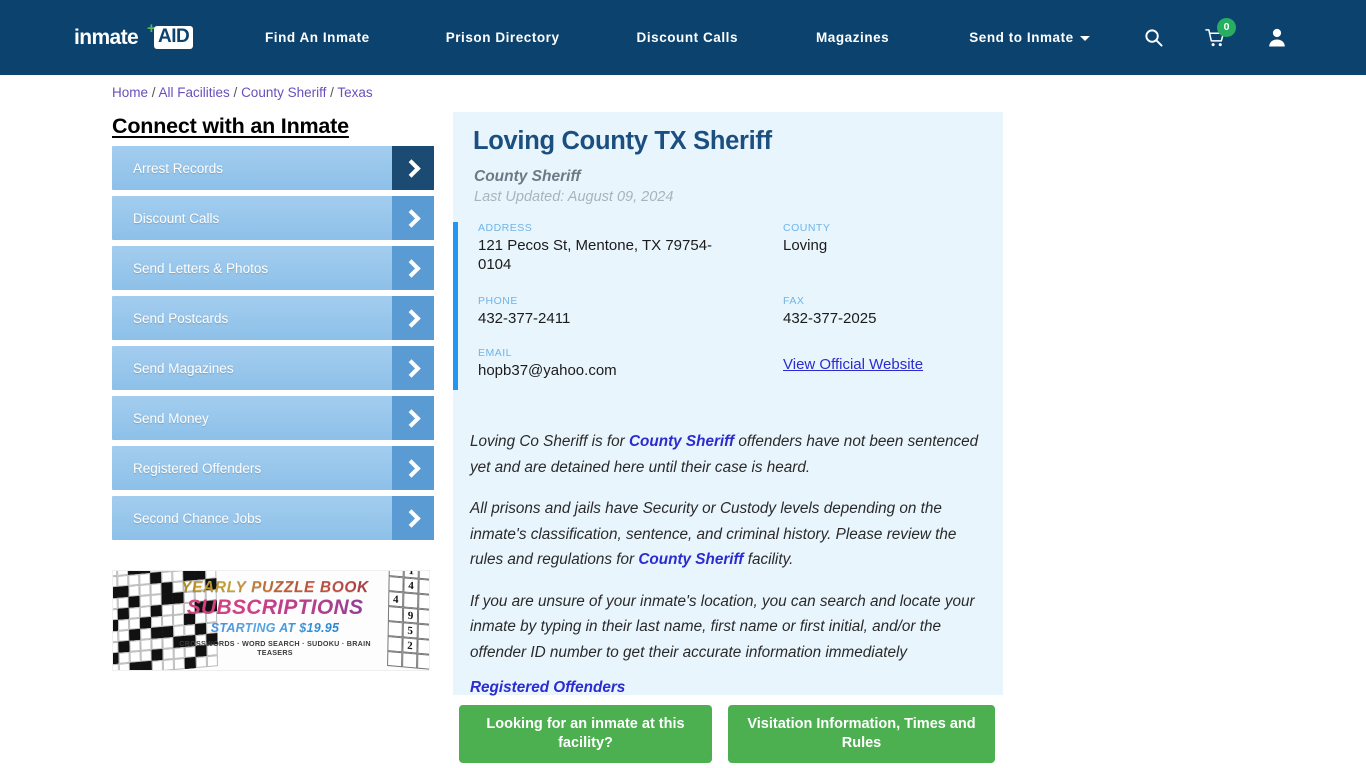  I want to click on site-logo: inmate + AID, so click(137, 36).